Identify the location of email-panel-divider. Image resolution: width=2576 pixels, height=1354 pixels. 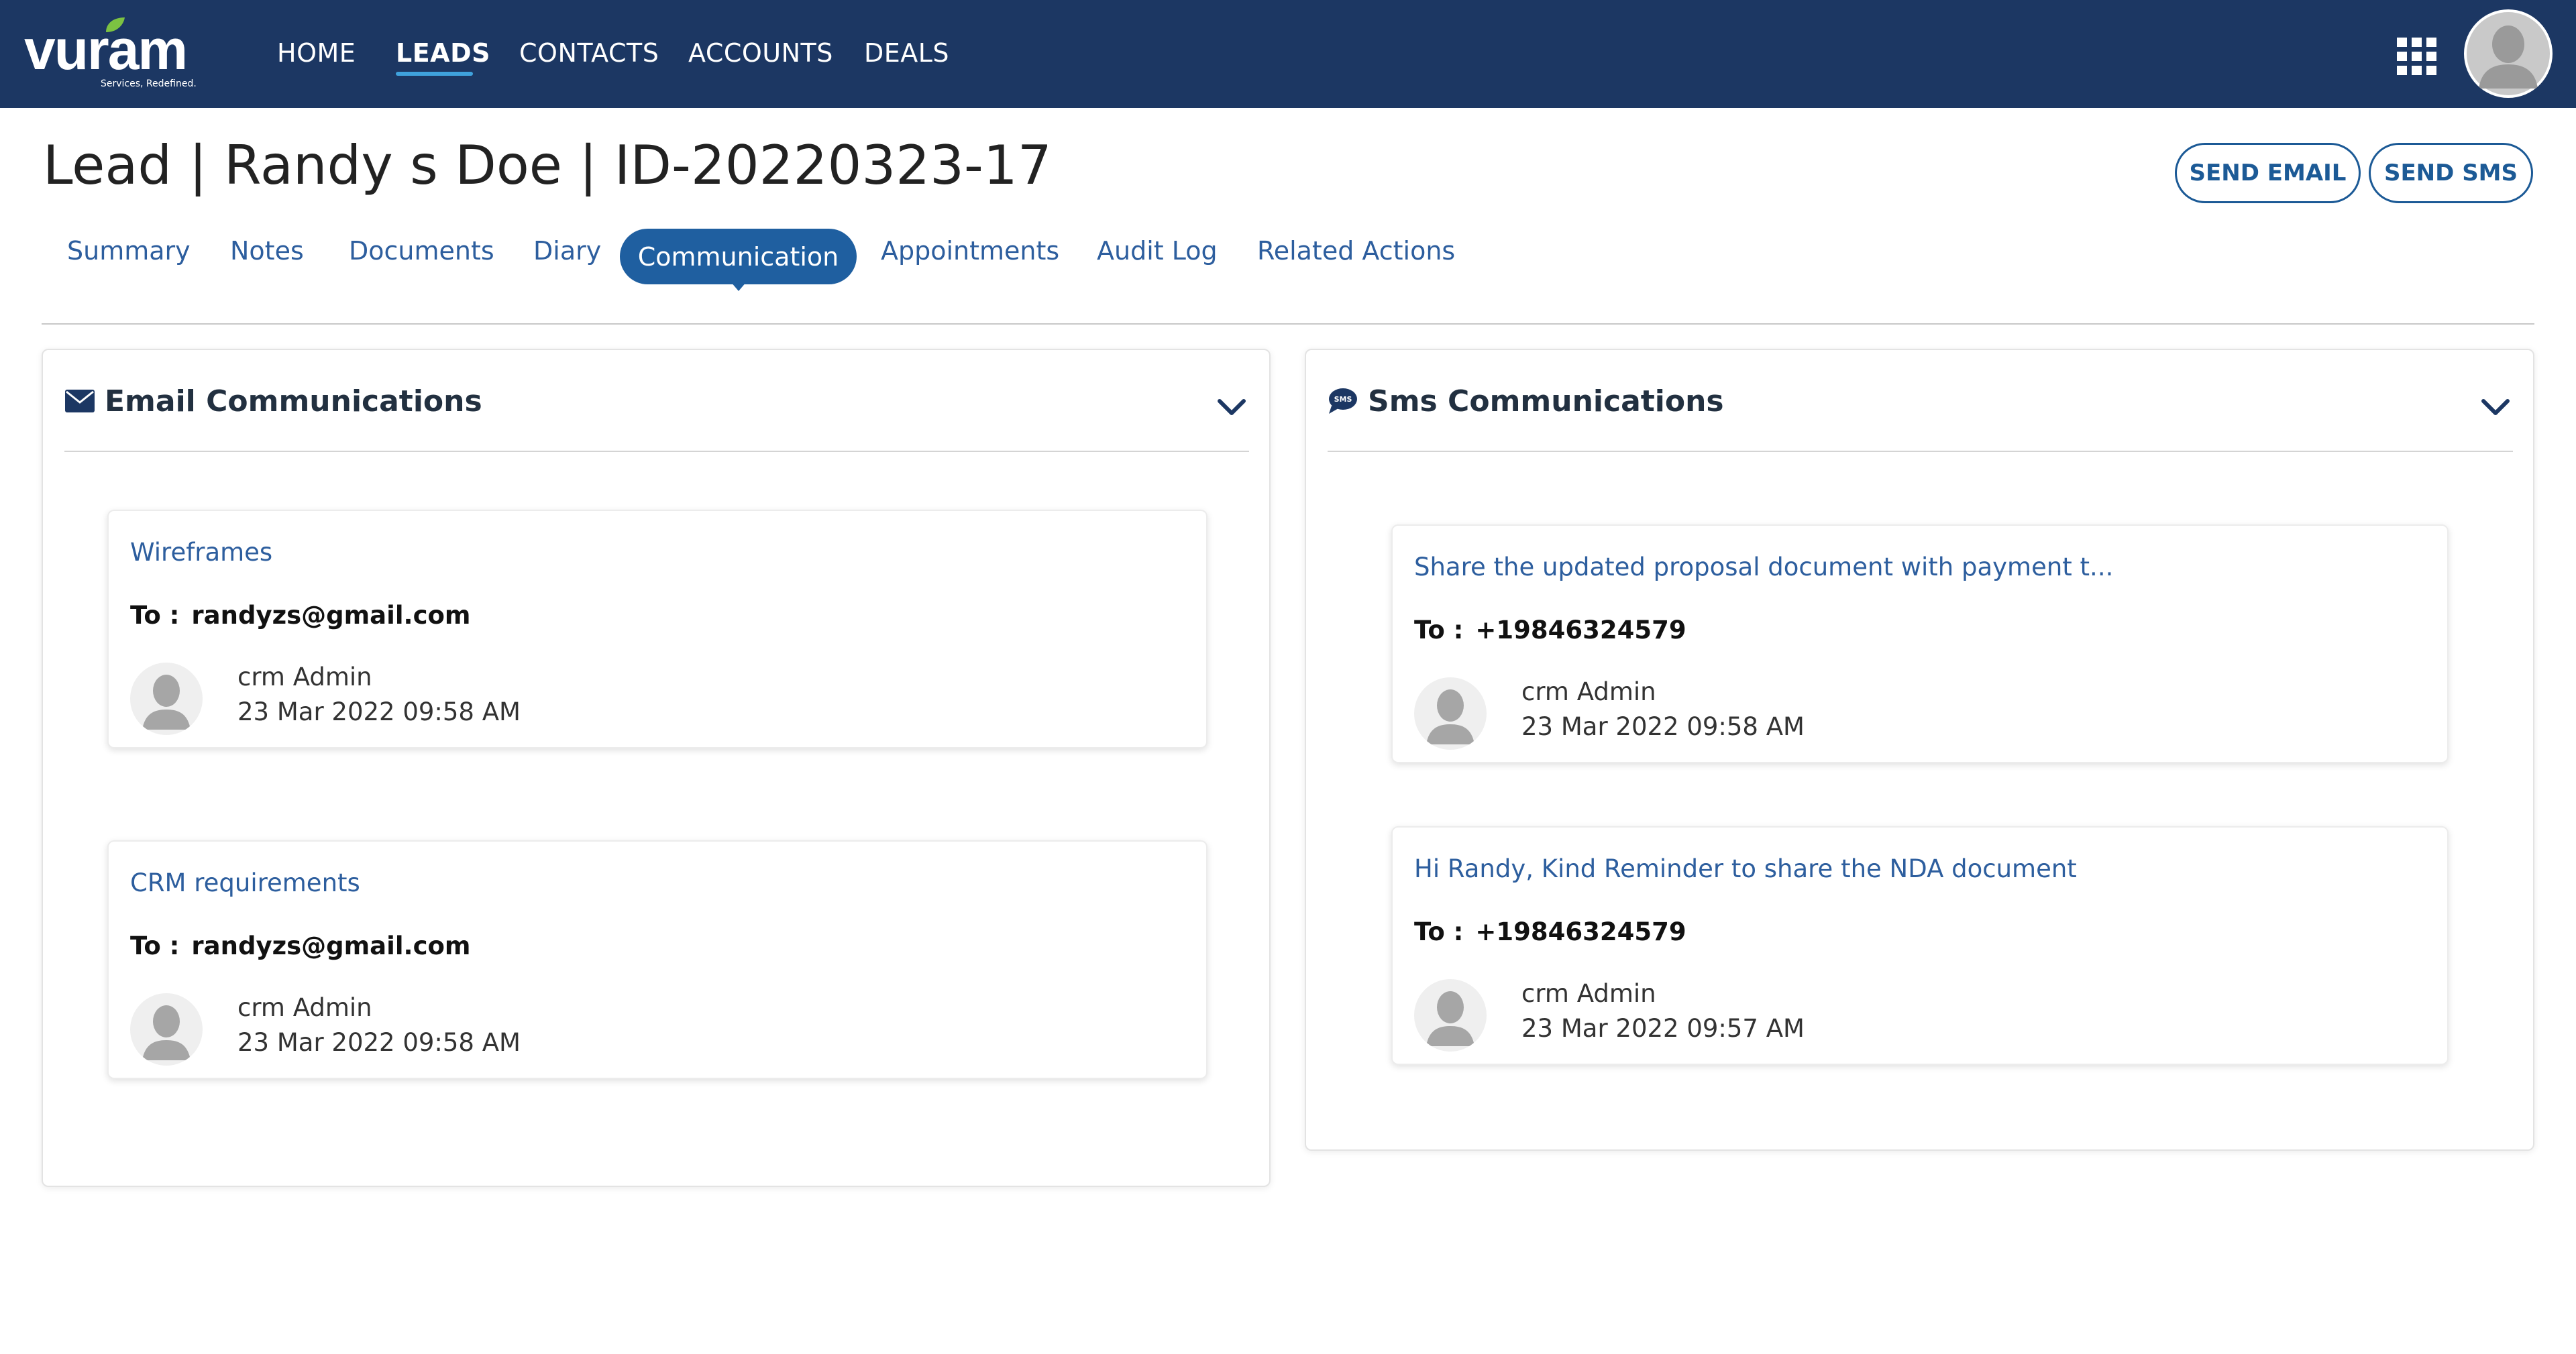
(656, 451).